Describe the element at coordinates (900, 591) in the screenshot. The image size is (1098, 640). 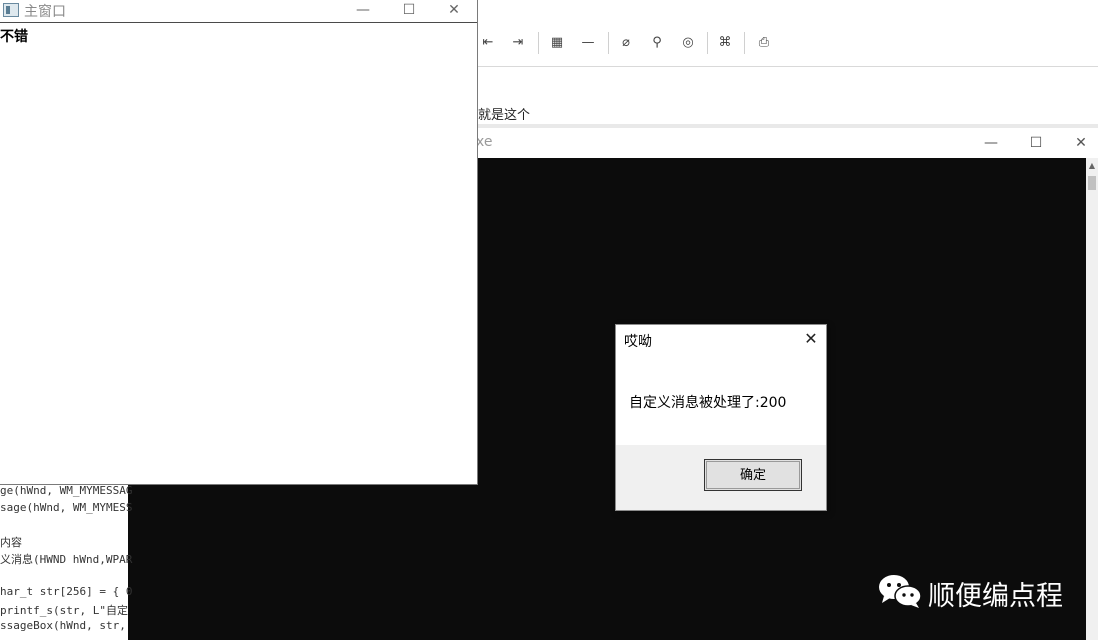
I see `wechat-icon` at that location.